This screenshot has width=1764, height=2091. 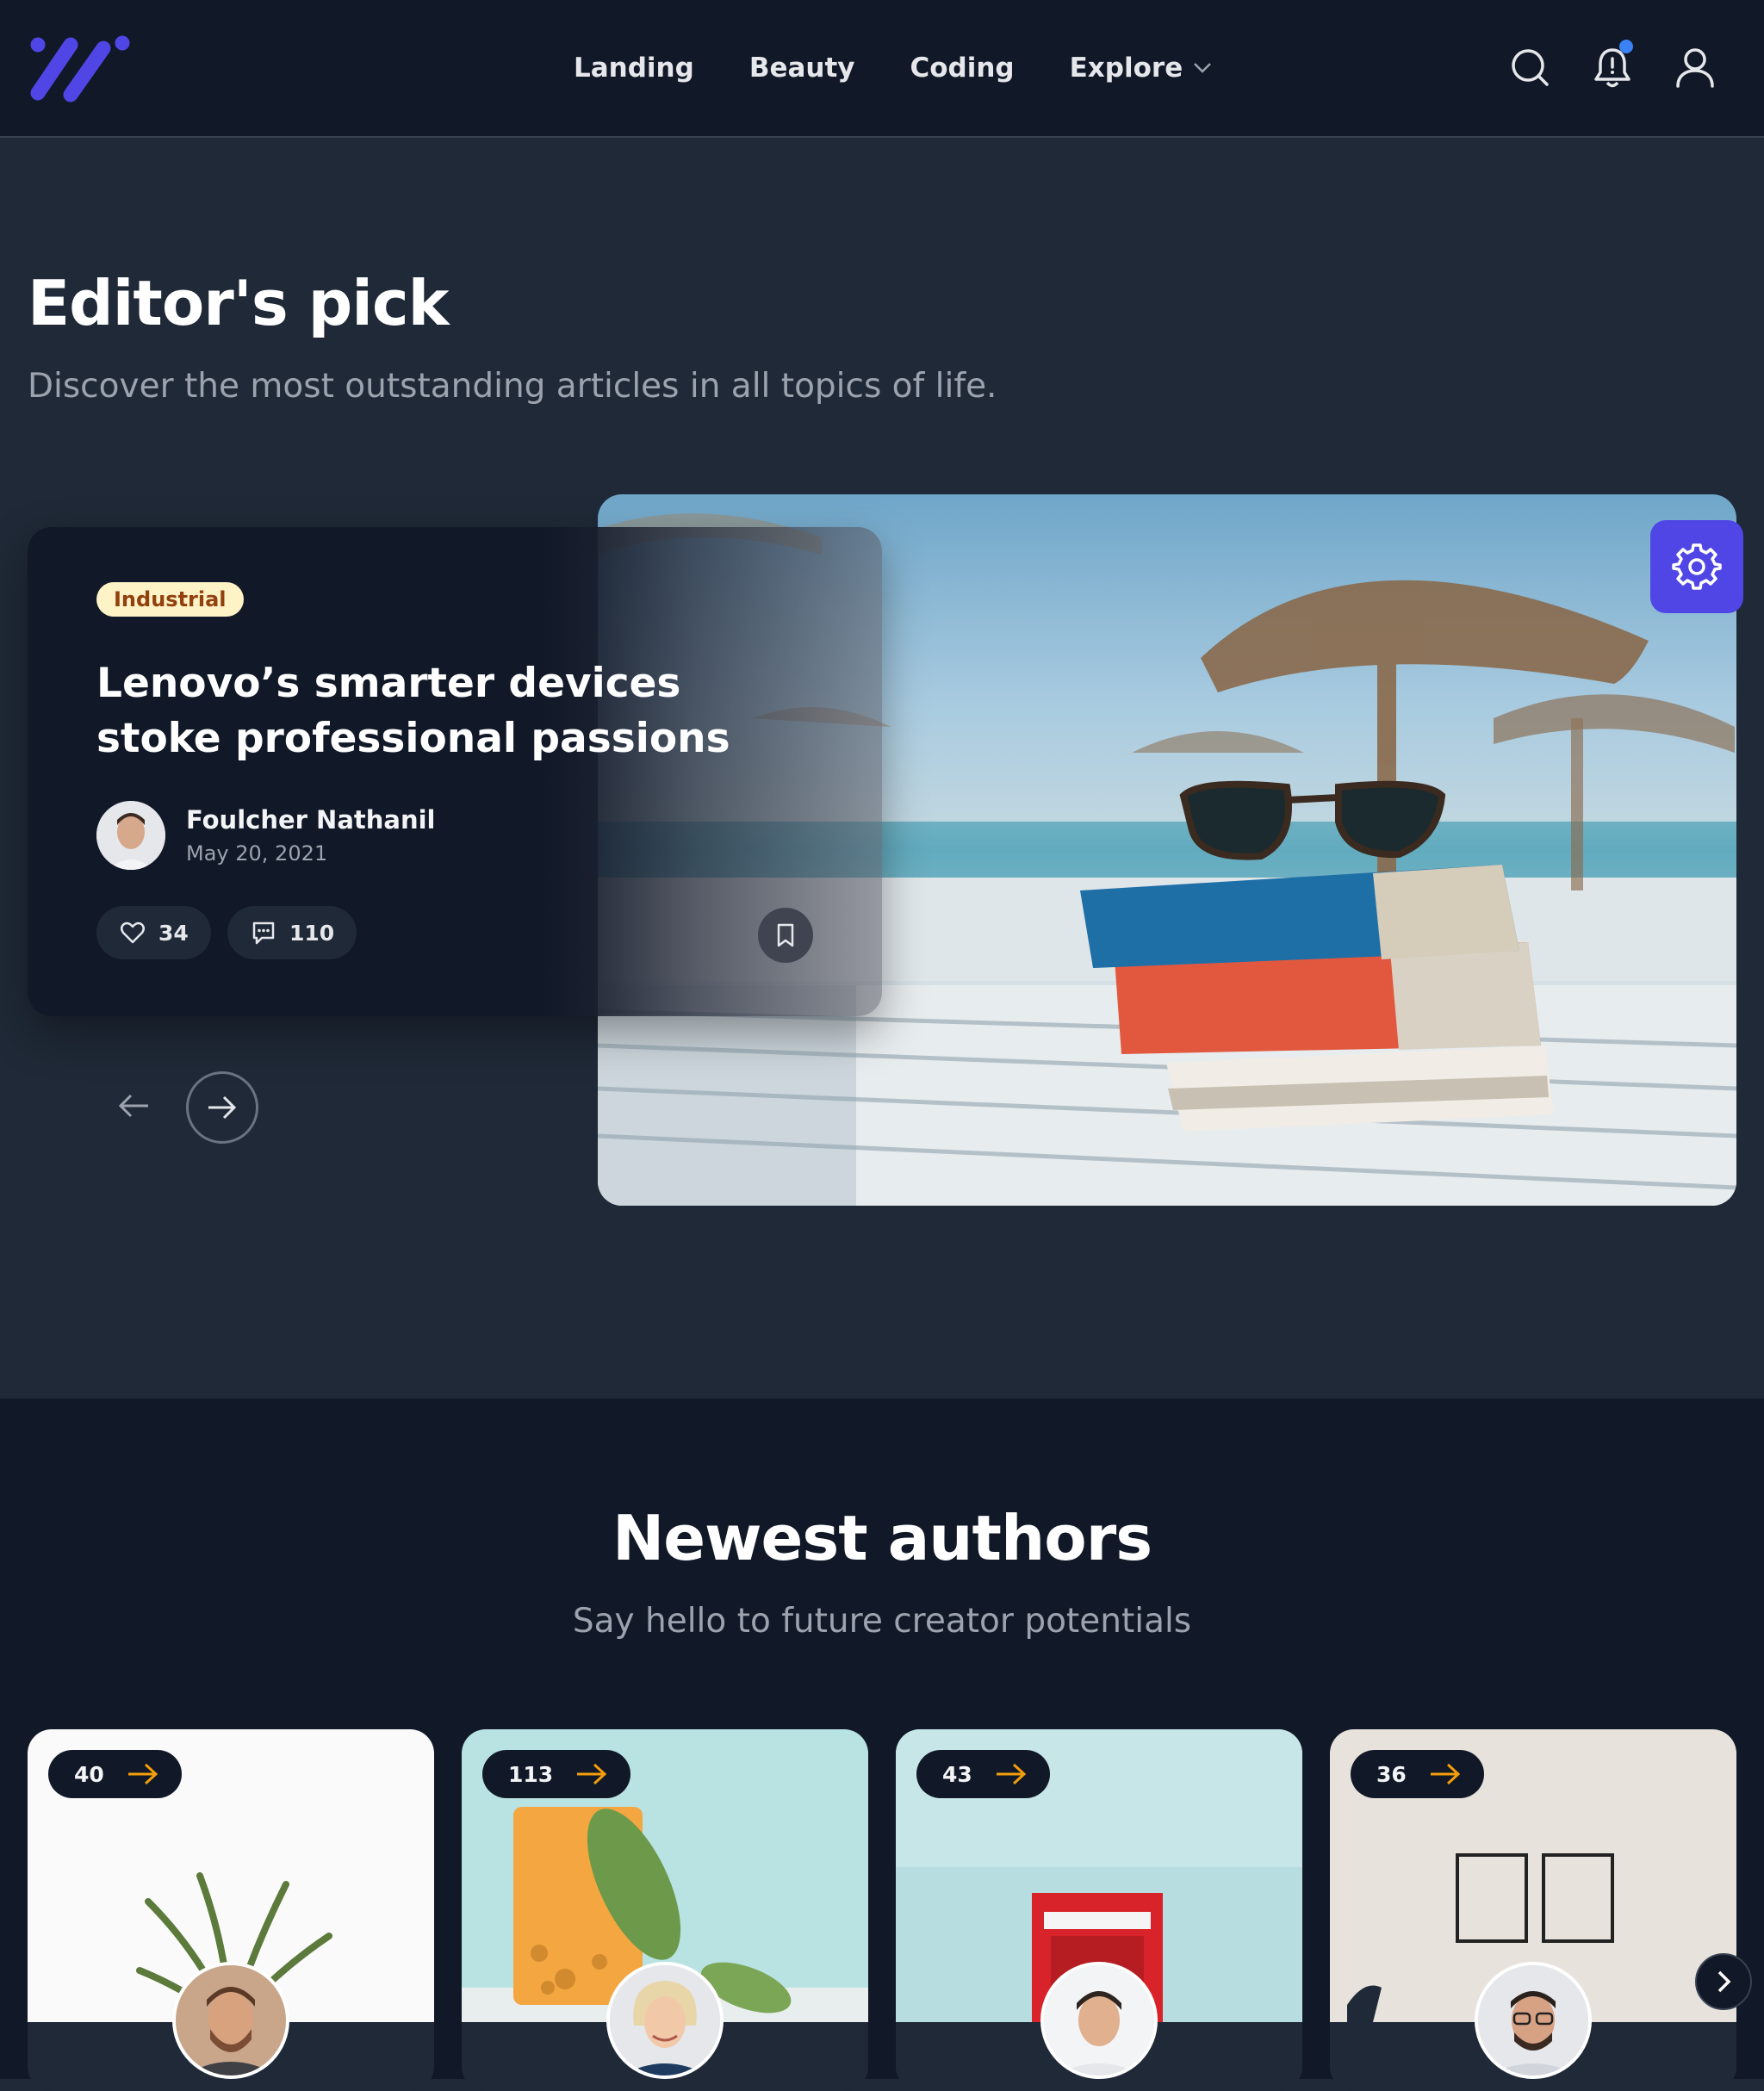 I want to click on nav-beauty: Beauty, so click(x=802, y=68).